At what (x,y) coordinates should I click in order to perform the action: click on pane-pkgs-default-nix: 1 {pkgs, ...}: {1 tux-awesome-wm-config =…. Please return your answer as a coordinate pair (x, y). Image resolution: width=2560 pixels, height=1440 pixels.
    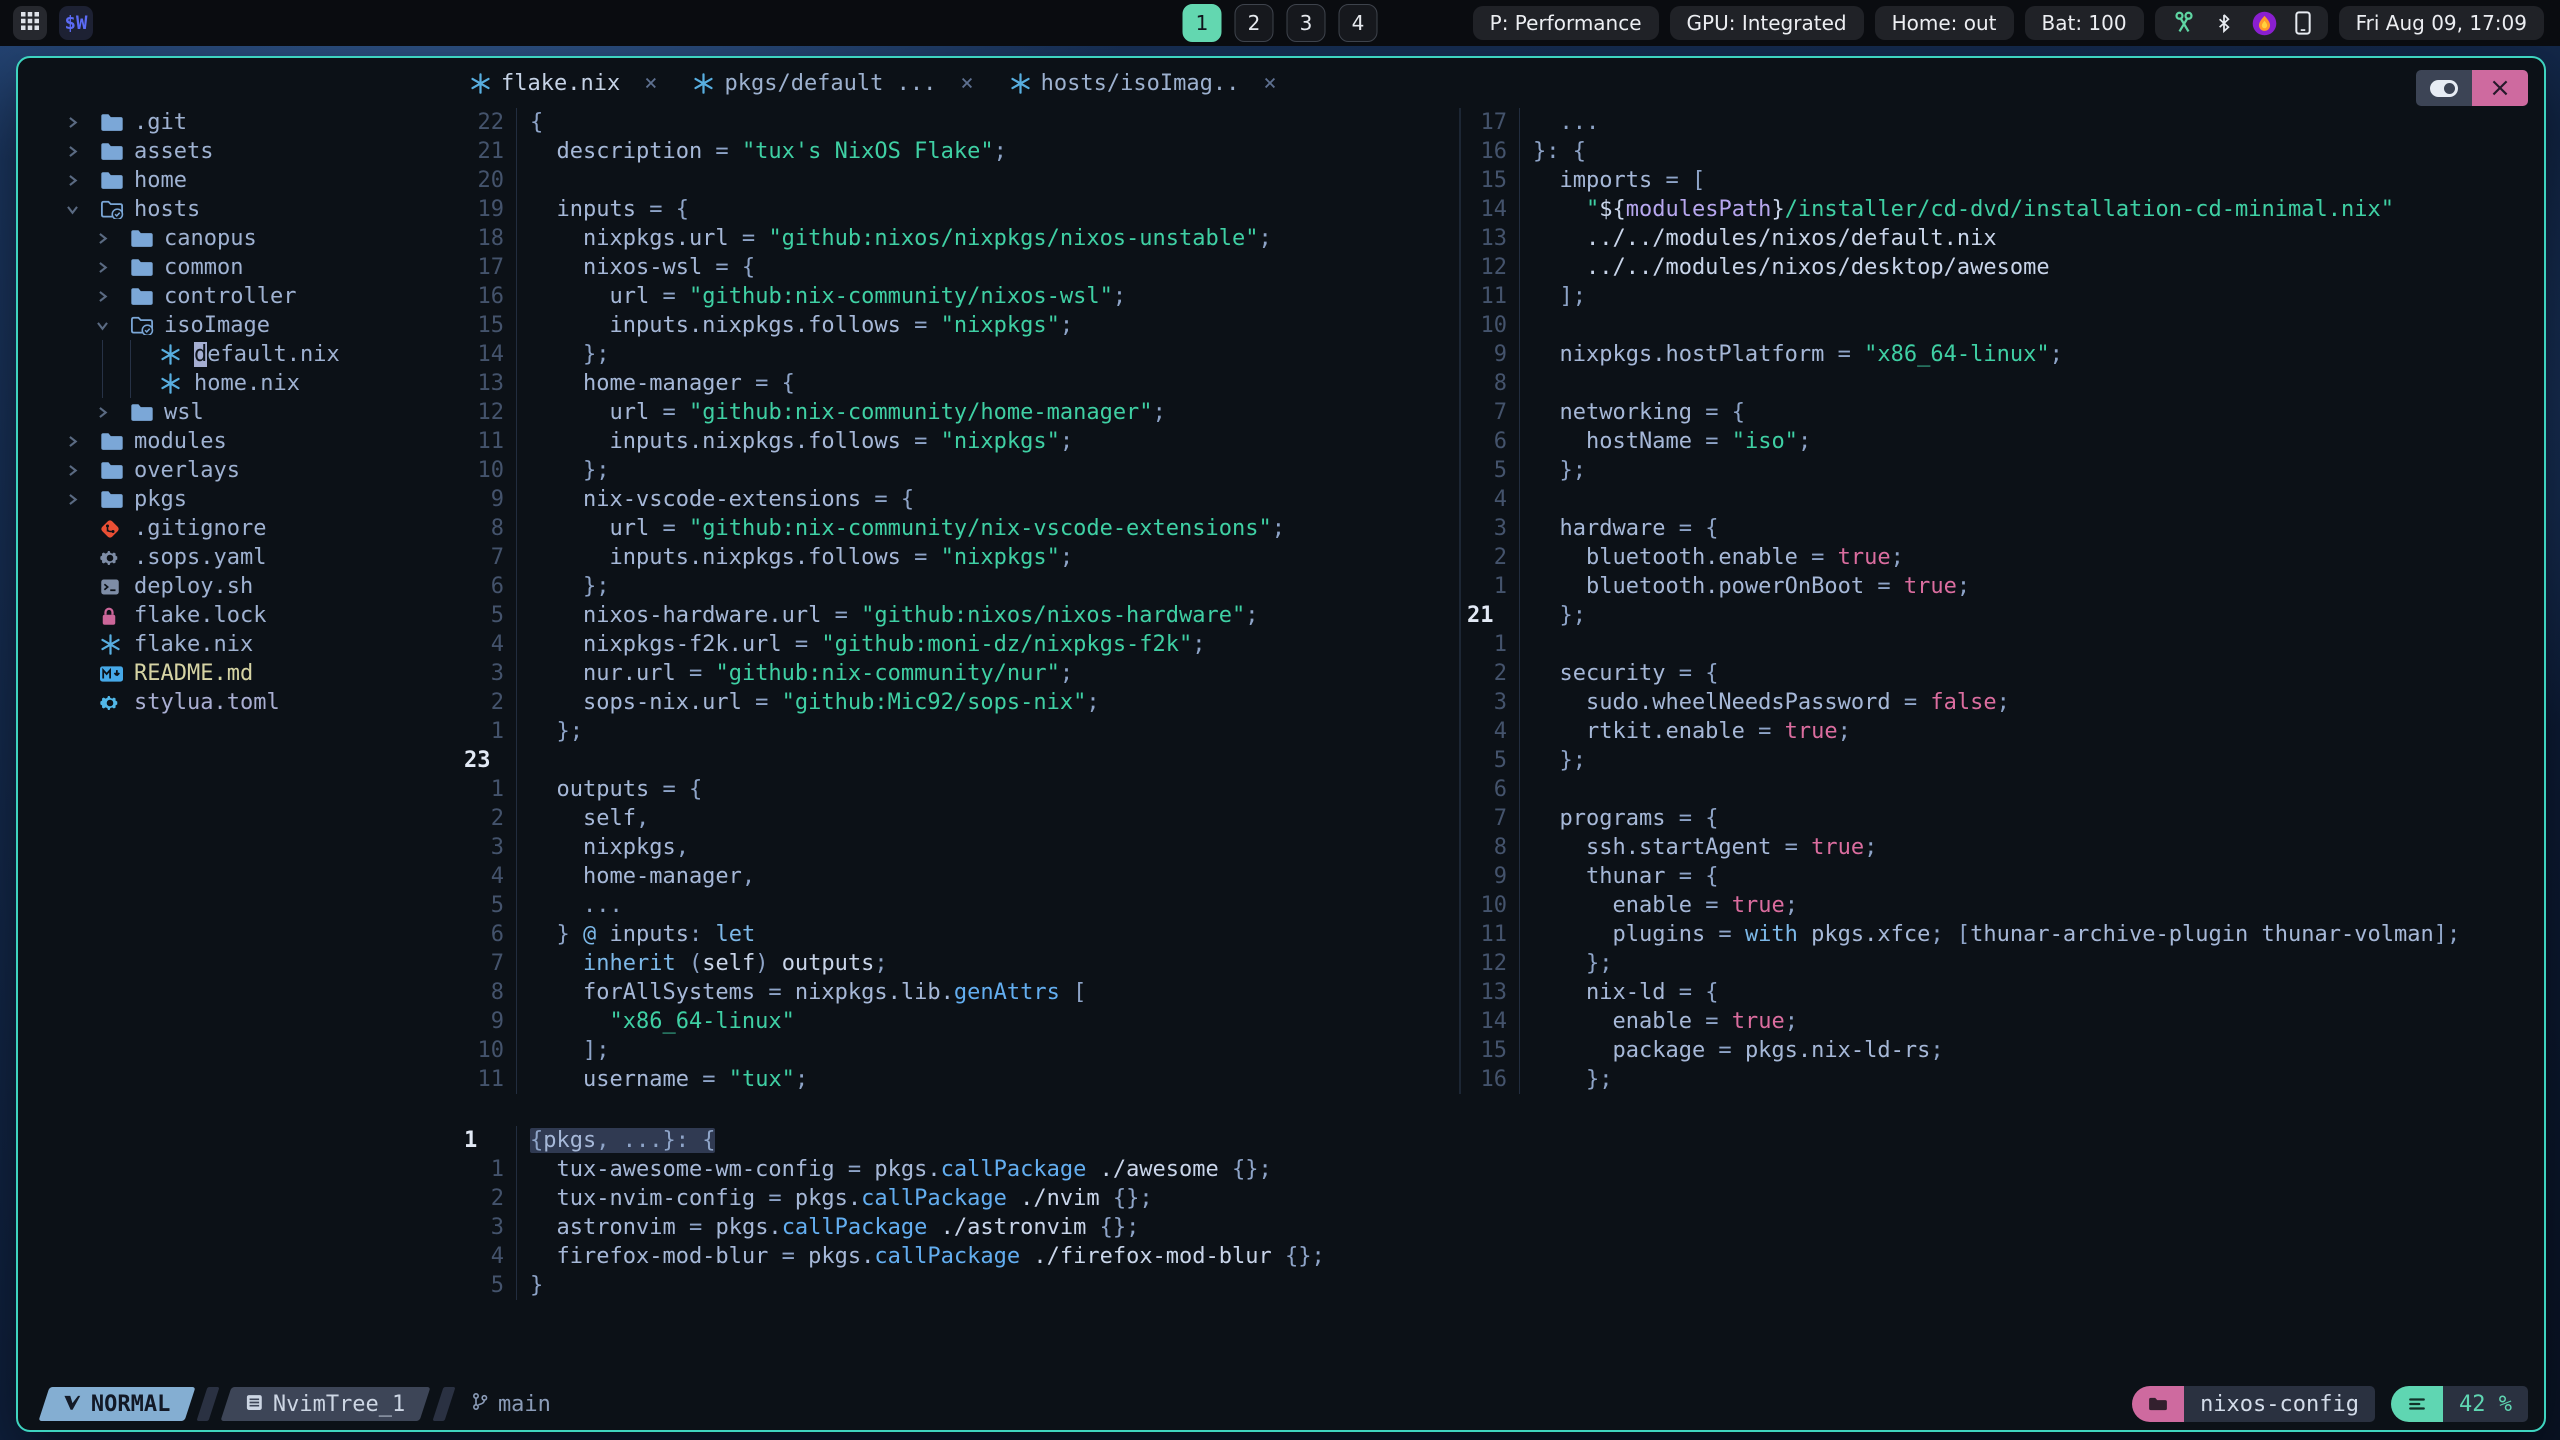
    Looking at the image, I should click on (1501, 1213).